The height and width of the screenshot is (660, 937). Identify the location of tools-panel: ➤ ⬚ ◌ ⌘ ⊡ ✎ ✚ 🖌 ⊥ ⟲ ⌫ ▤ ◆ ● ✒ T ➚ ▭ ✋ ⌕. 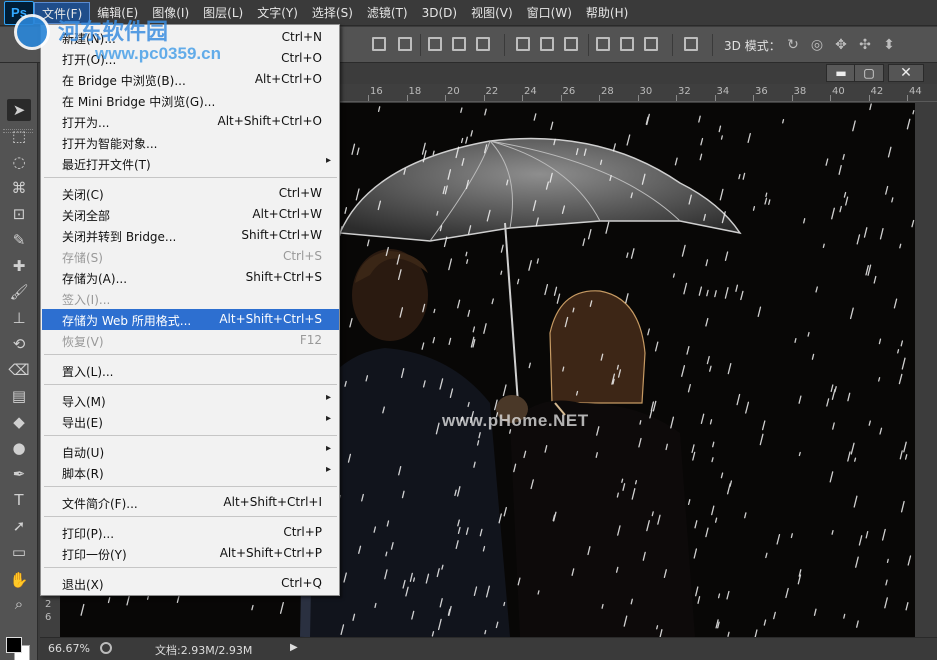
(19, 361).